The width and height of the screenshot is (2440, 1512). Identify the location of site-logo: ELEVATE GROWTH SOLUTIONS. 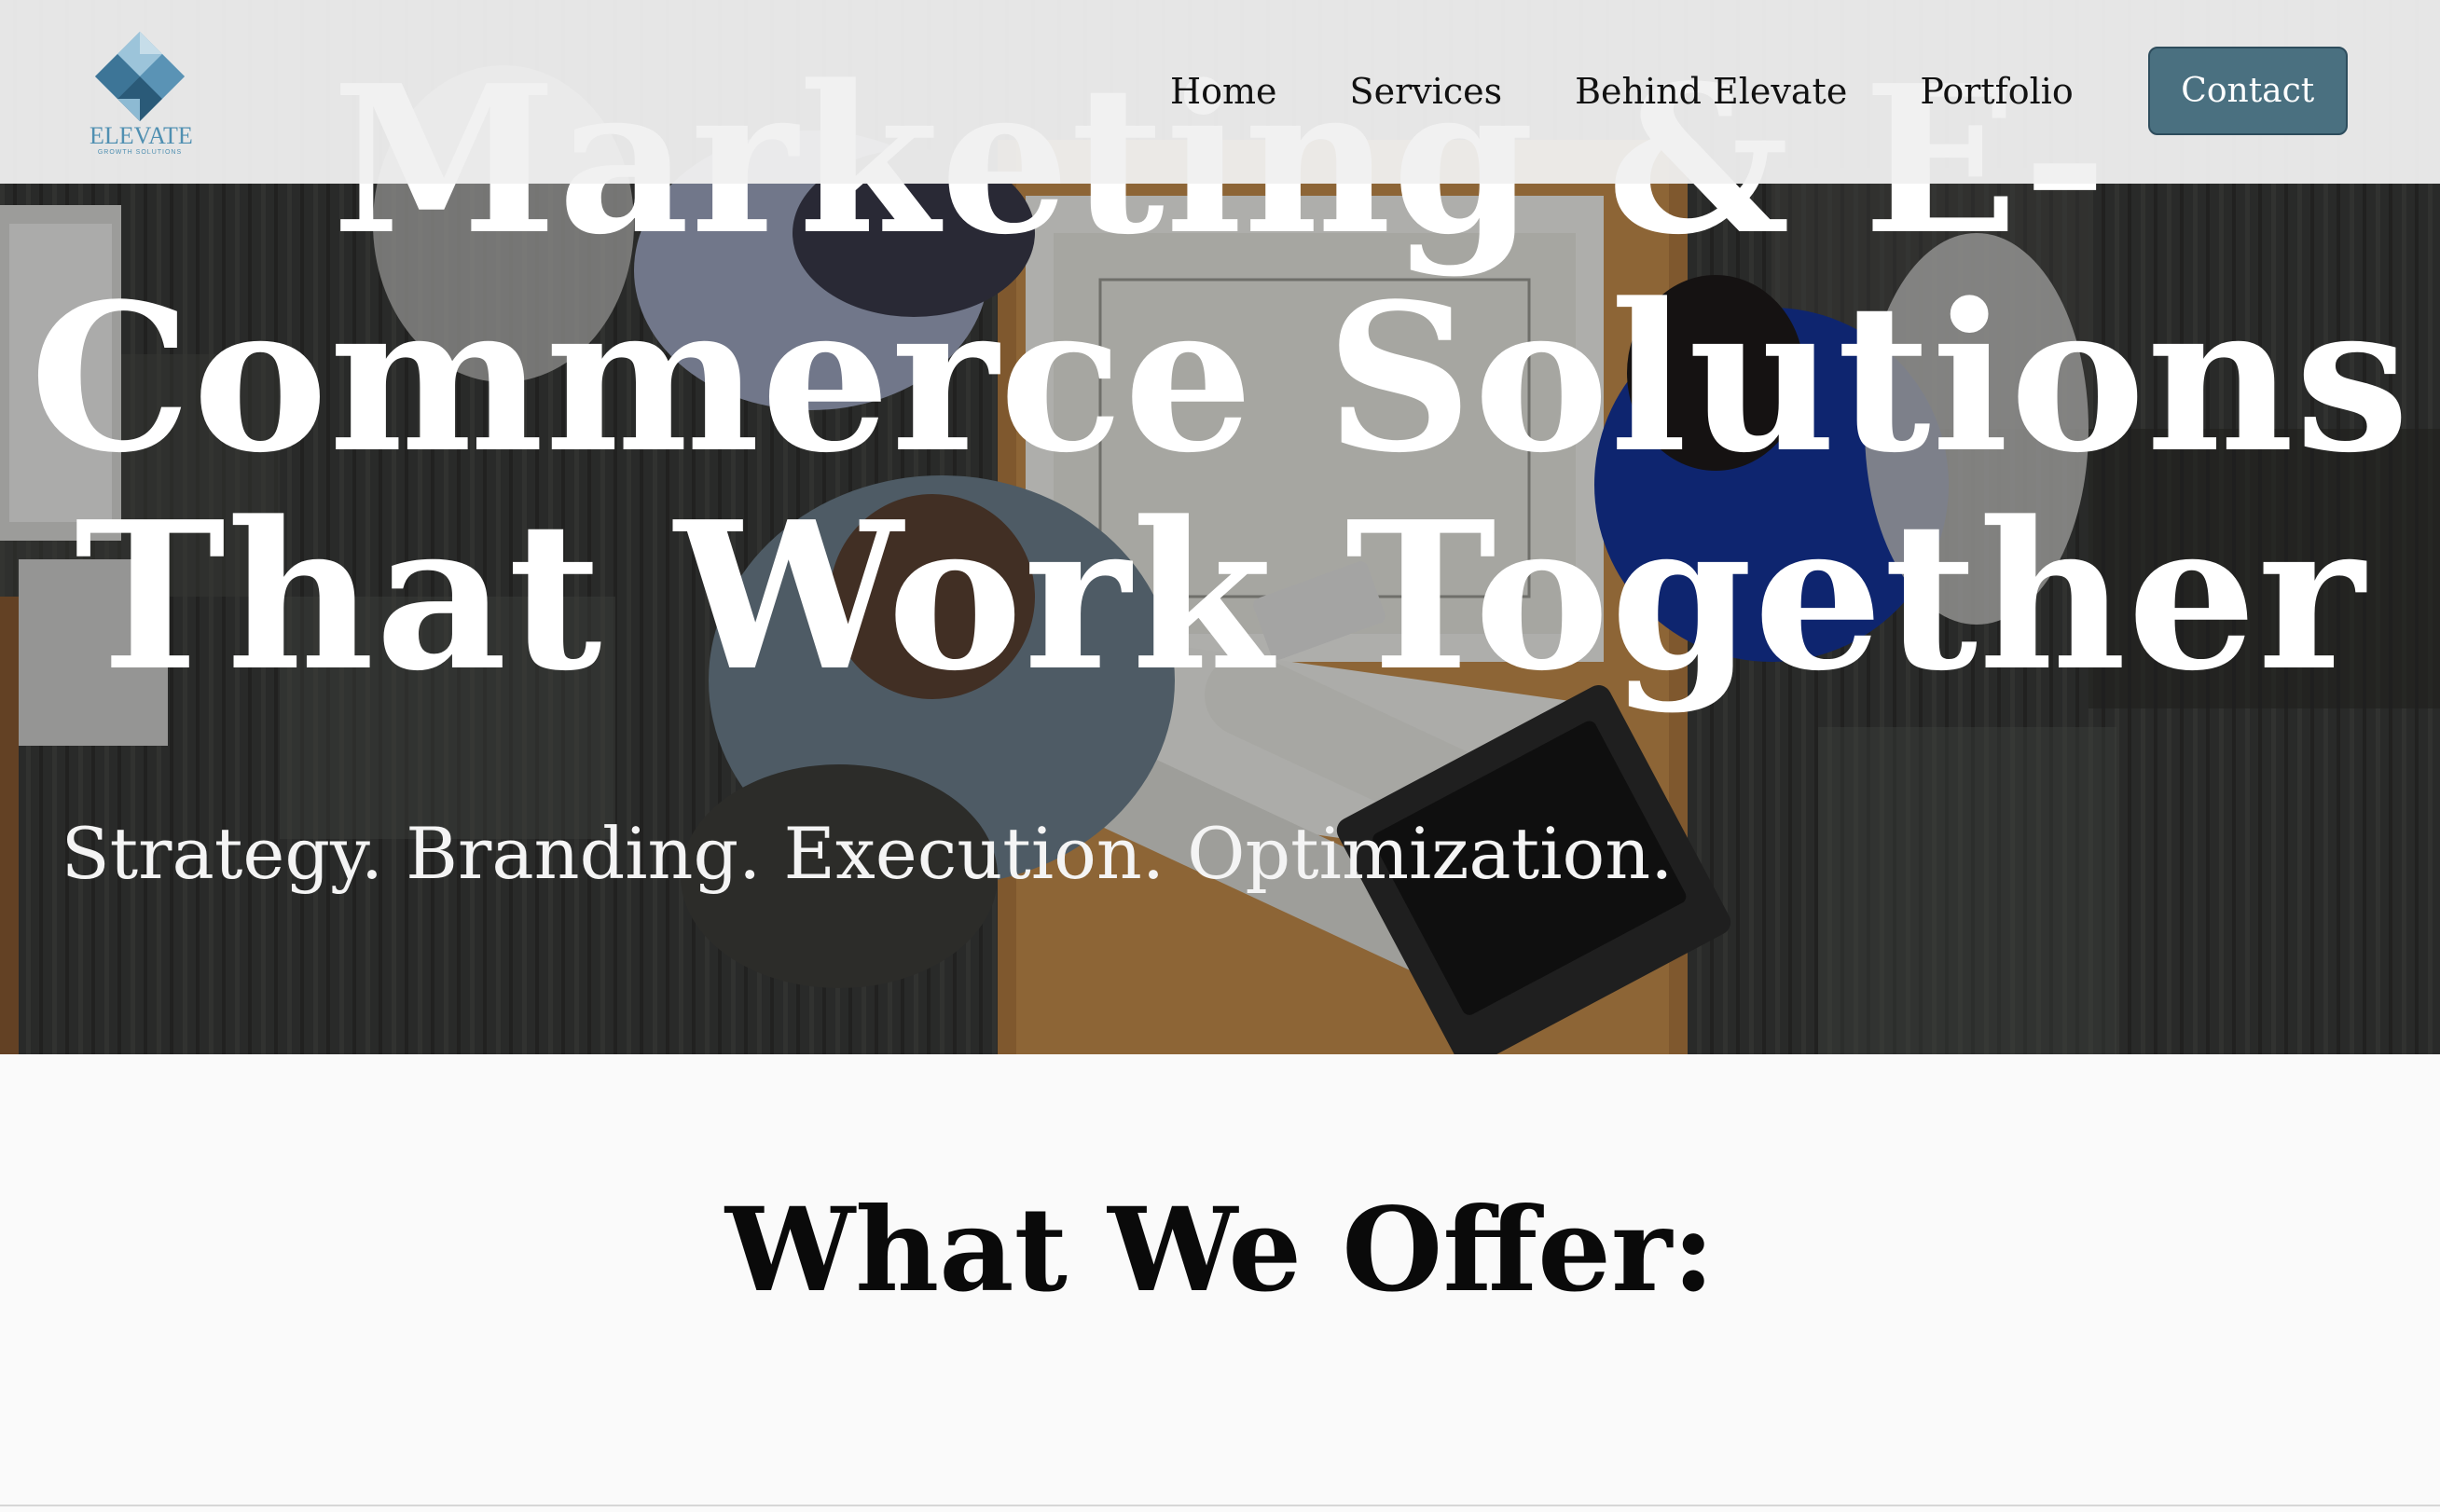
(141, 95).